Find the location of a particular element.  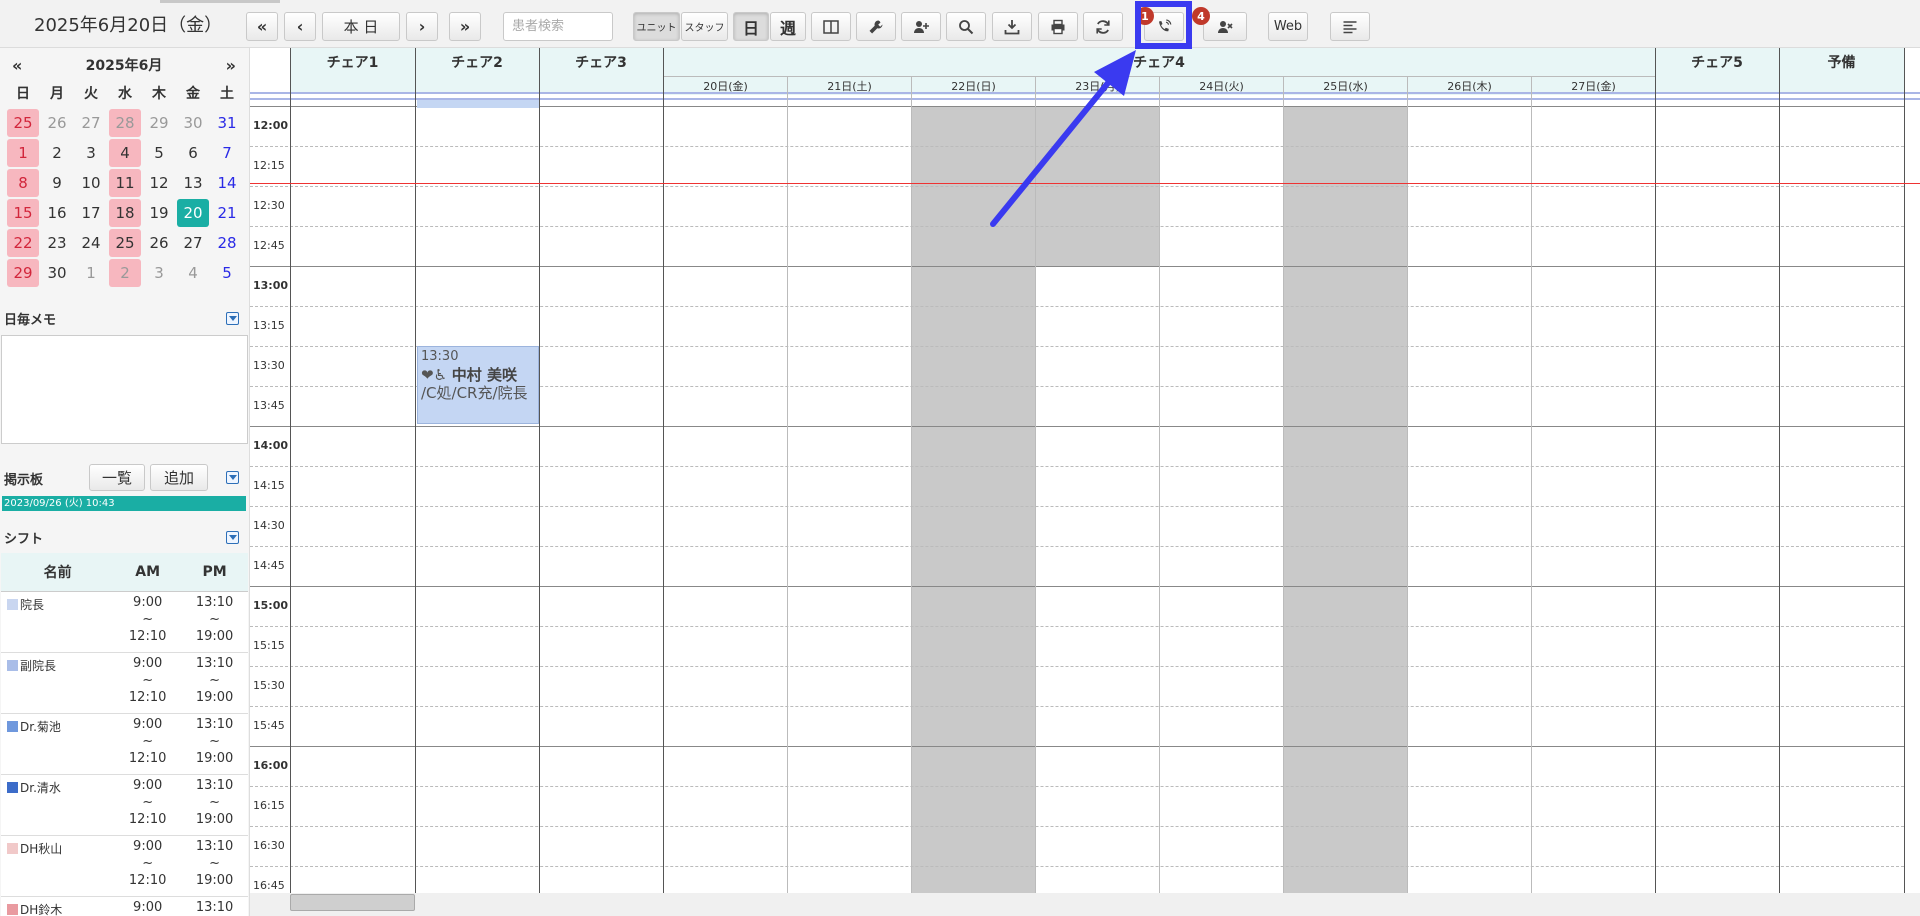

bulletin-list-button: 一覧 is located at coordinates (117, 477).